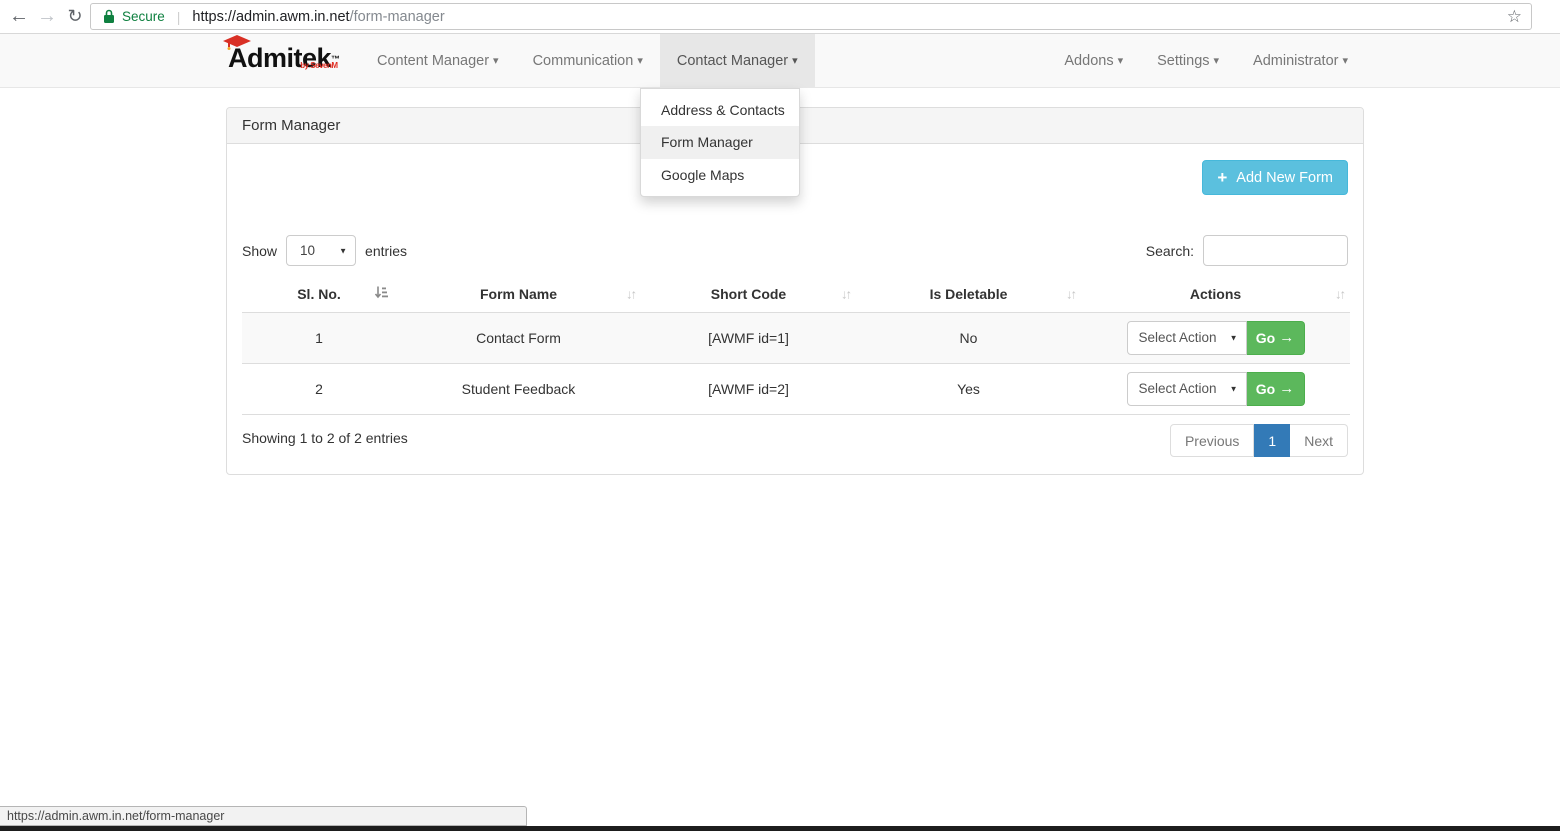  Describe the element at coordinates (319, 338) in the screenshot. I see `cell-sl-no: 1` at that location.